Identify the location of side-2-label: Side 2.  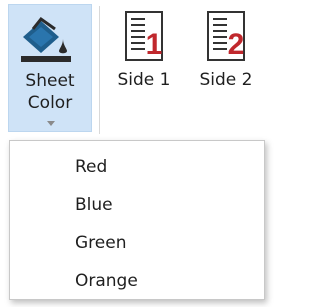
(226, 80).